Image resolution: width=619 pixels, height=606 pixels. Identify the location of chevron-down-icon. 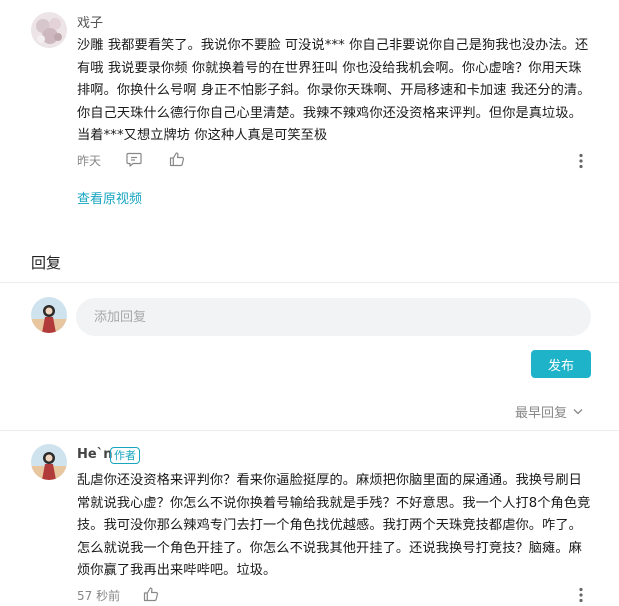
(578, 412).